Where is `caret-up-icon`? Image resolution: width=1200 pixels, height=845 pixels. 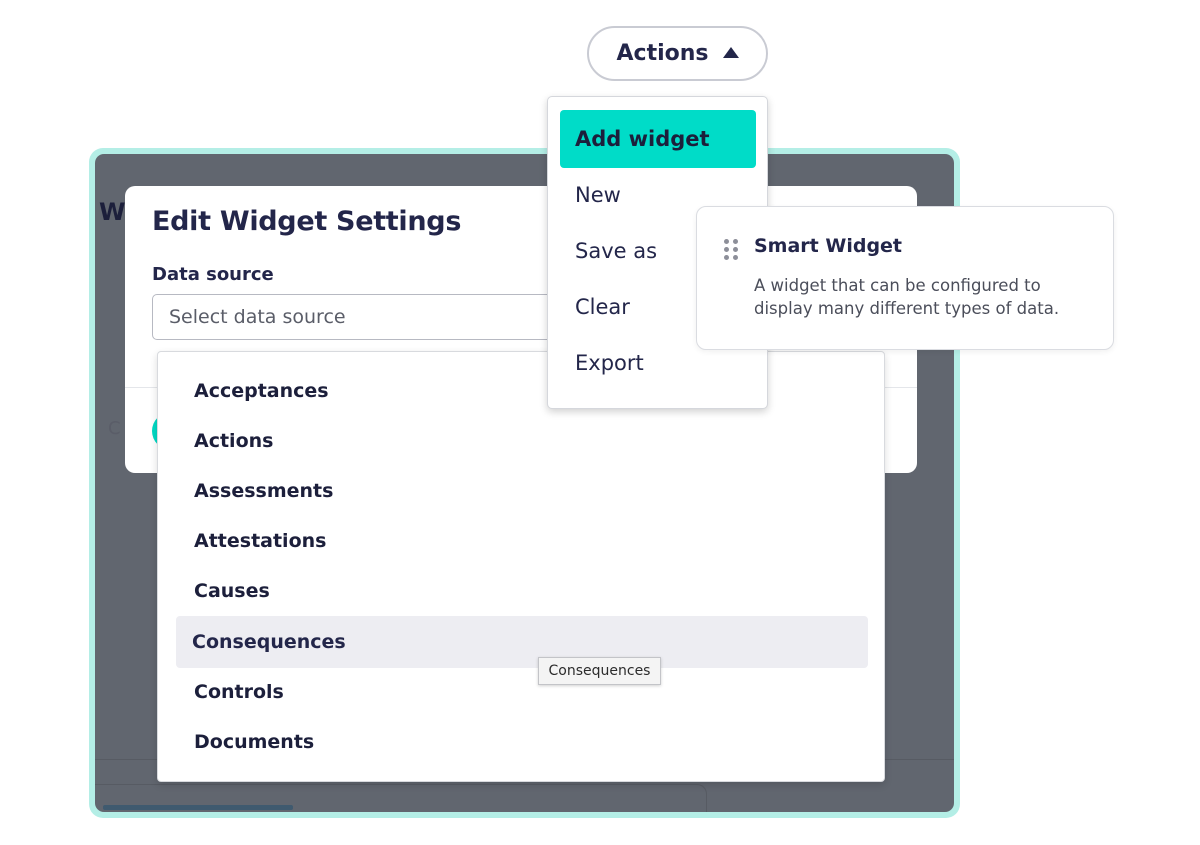 caret-up-icon is located at coordinates (730, 52).